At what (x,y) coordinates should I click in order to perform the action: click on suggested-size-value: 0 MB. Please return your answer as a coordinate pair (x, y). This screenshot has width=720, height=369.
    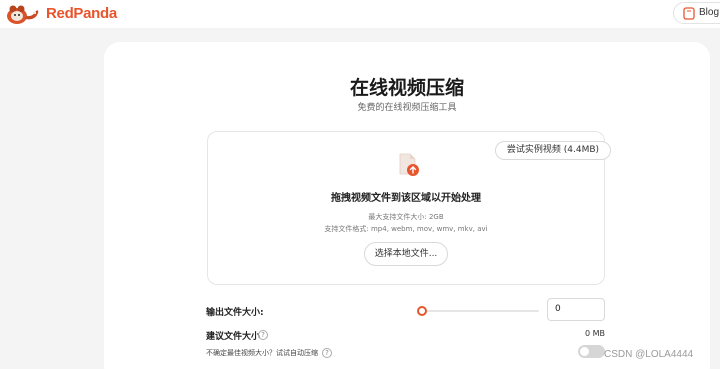
    Looking at the image, I should click on (594, 333).